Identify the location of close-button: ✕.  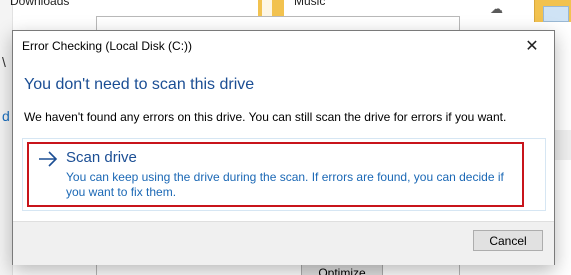
(532, 46).